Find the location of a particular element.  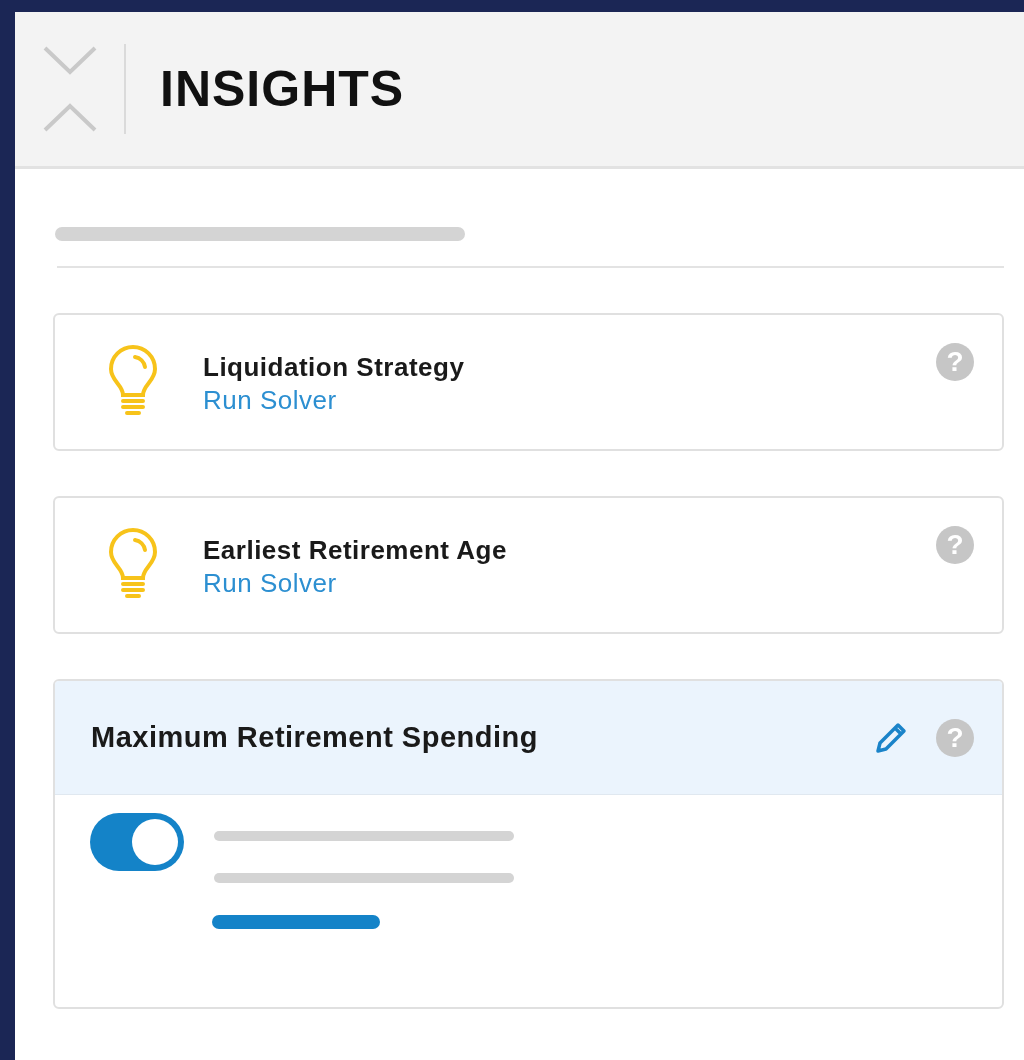

panel-title: INSIGHTS is located at coordinates (282, 89).